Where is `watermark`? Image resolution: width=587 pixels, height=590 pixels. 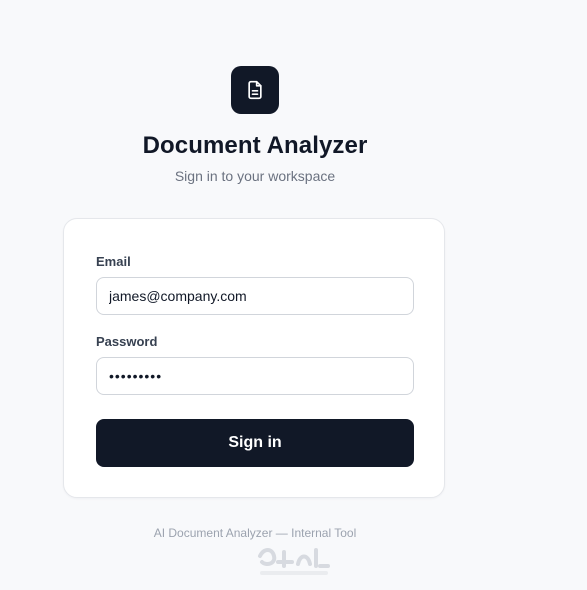
watermark is located at coordinates (294, 562).